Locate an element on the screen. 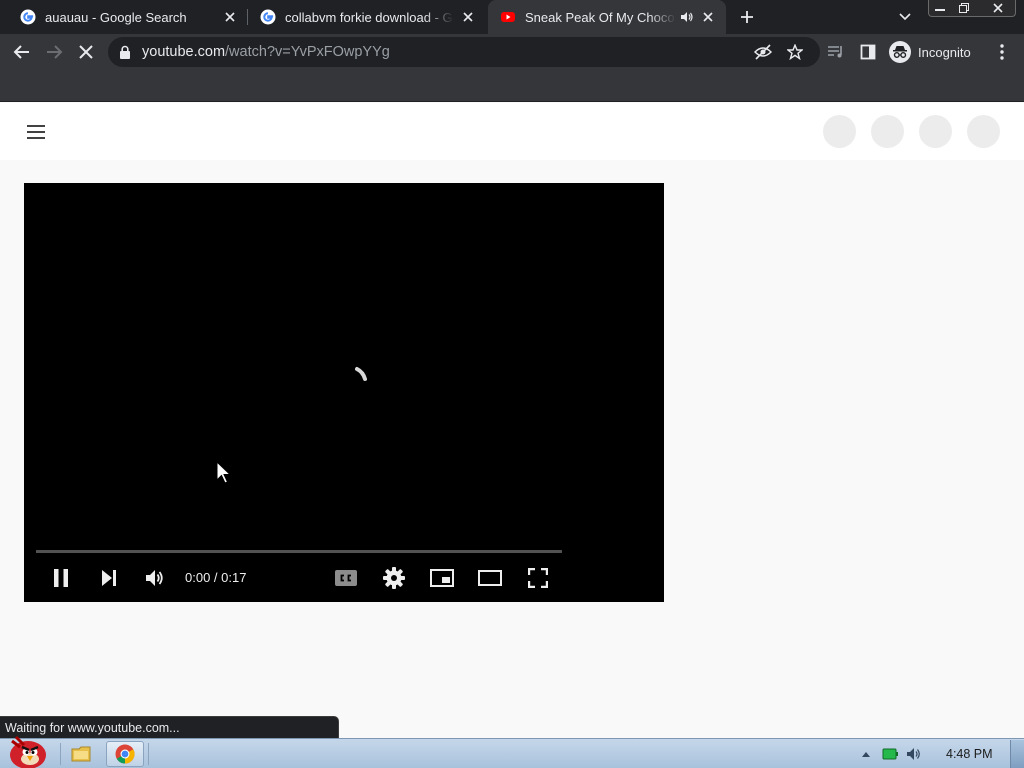 This screenshot has width=1024, height=768. chrome-menu-icon is located at coordinates (1002, 52).